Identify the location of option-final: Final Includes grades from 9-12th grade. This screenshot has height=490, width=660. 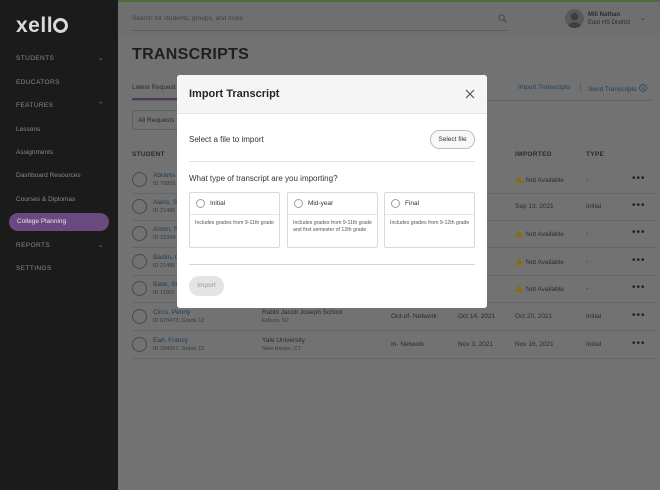
(429, 220).